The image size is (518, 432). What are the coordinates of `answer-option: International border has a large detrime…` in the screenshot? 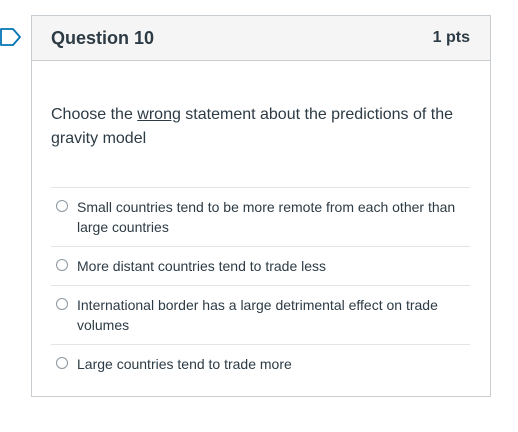 It's located at (260, 315).